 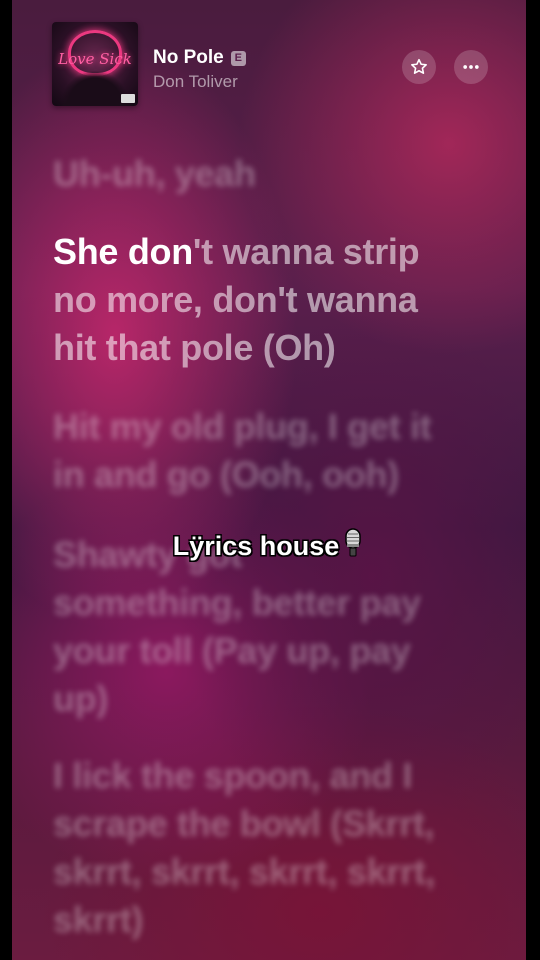 I want to click on frame-edge-left, so click(x=6, y=480).